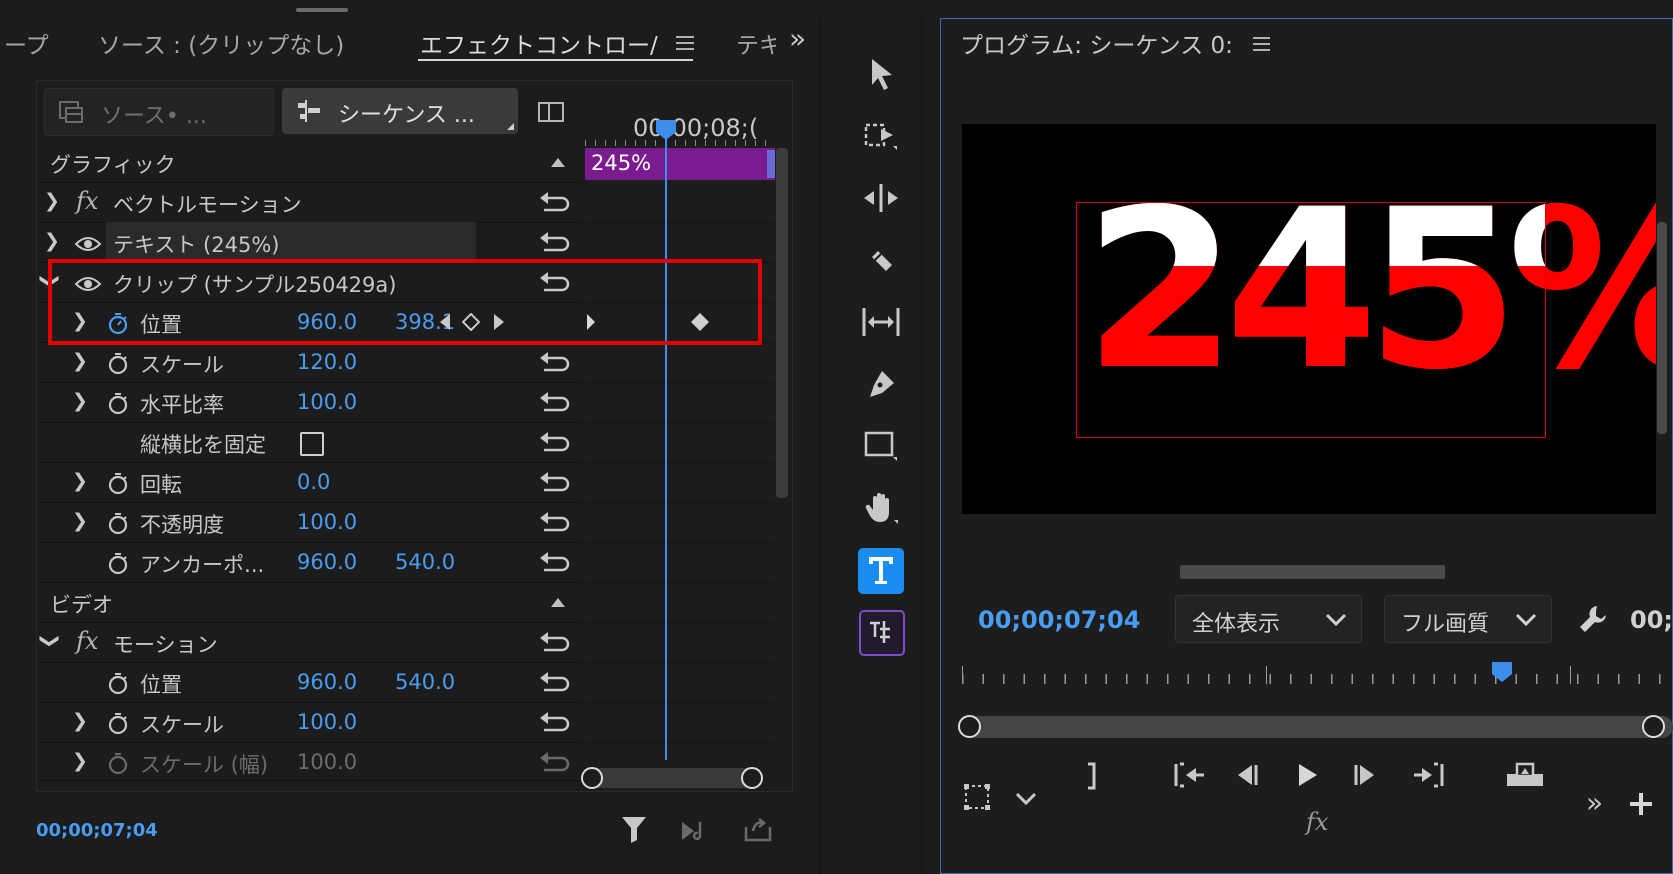 This screenshot has height=874, width=1673. What do you see at coordinates (310, 162) in the screenshot?
I see `graphics-section-header: グラフィック` at bounding box center [310, 162].